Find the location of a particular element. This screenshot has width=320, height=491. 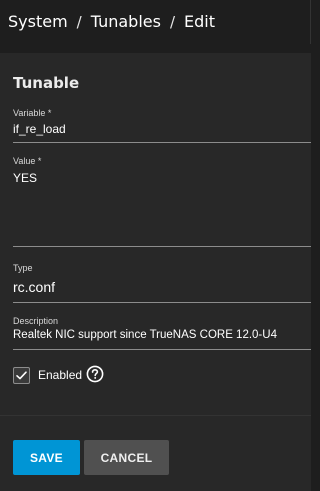

value-textarea: YES is located at coordinates (25, 178).